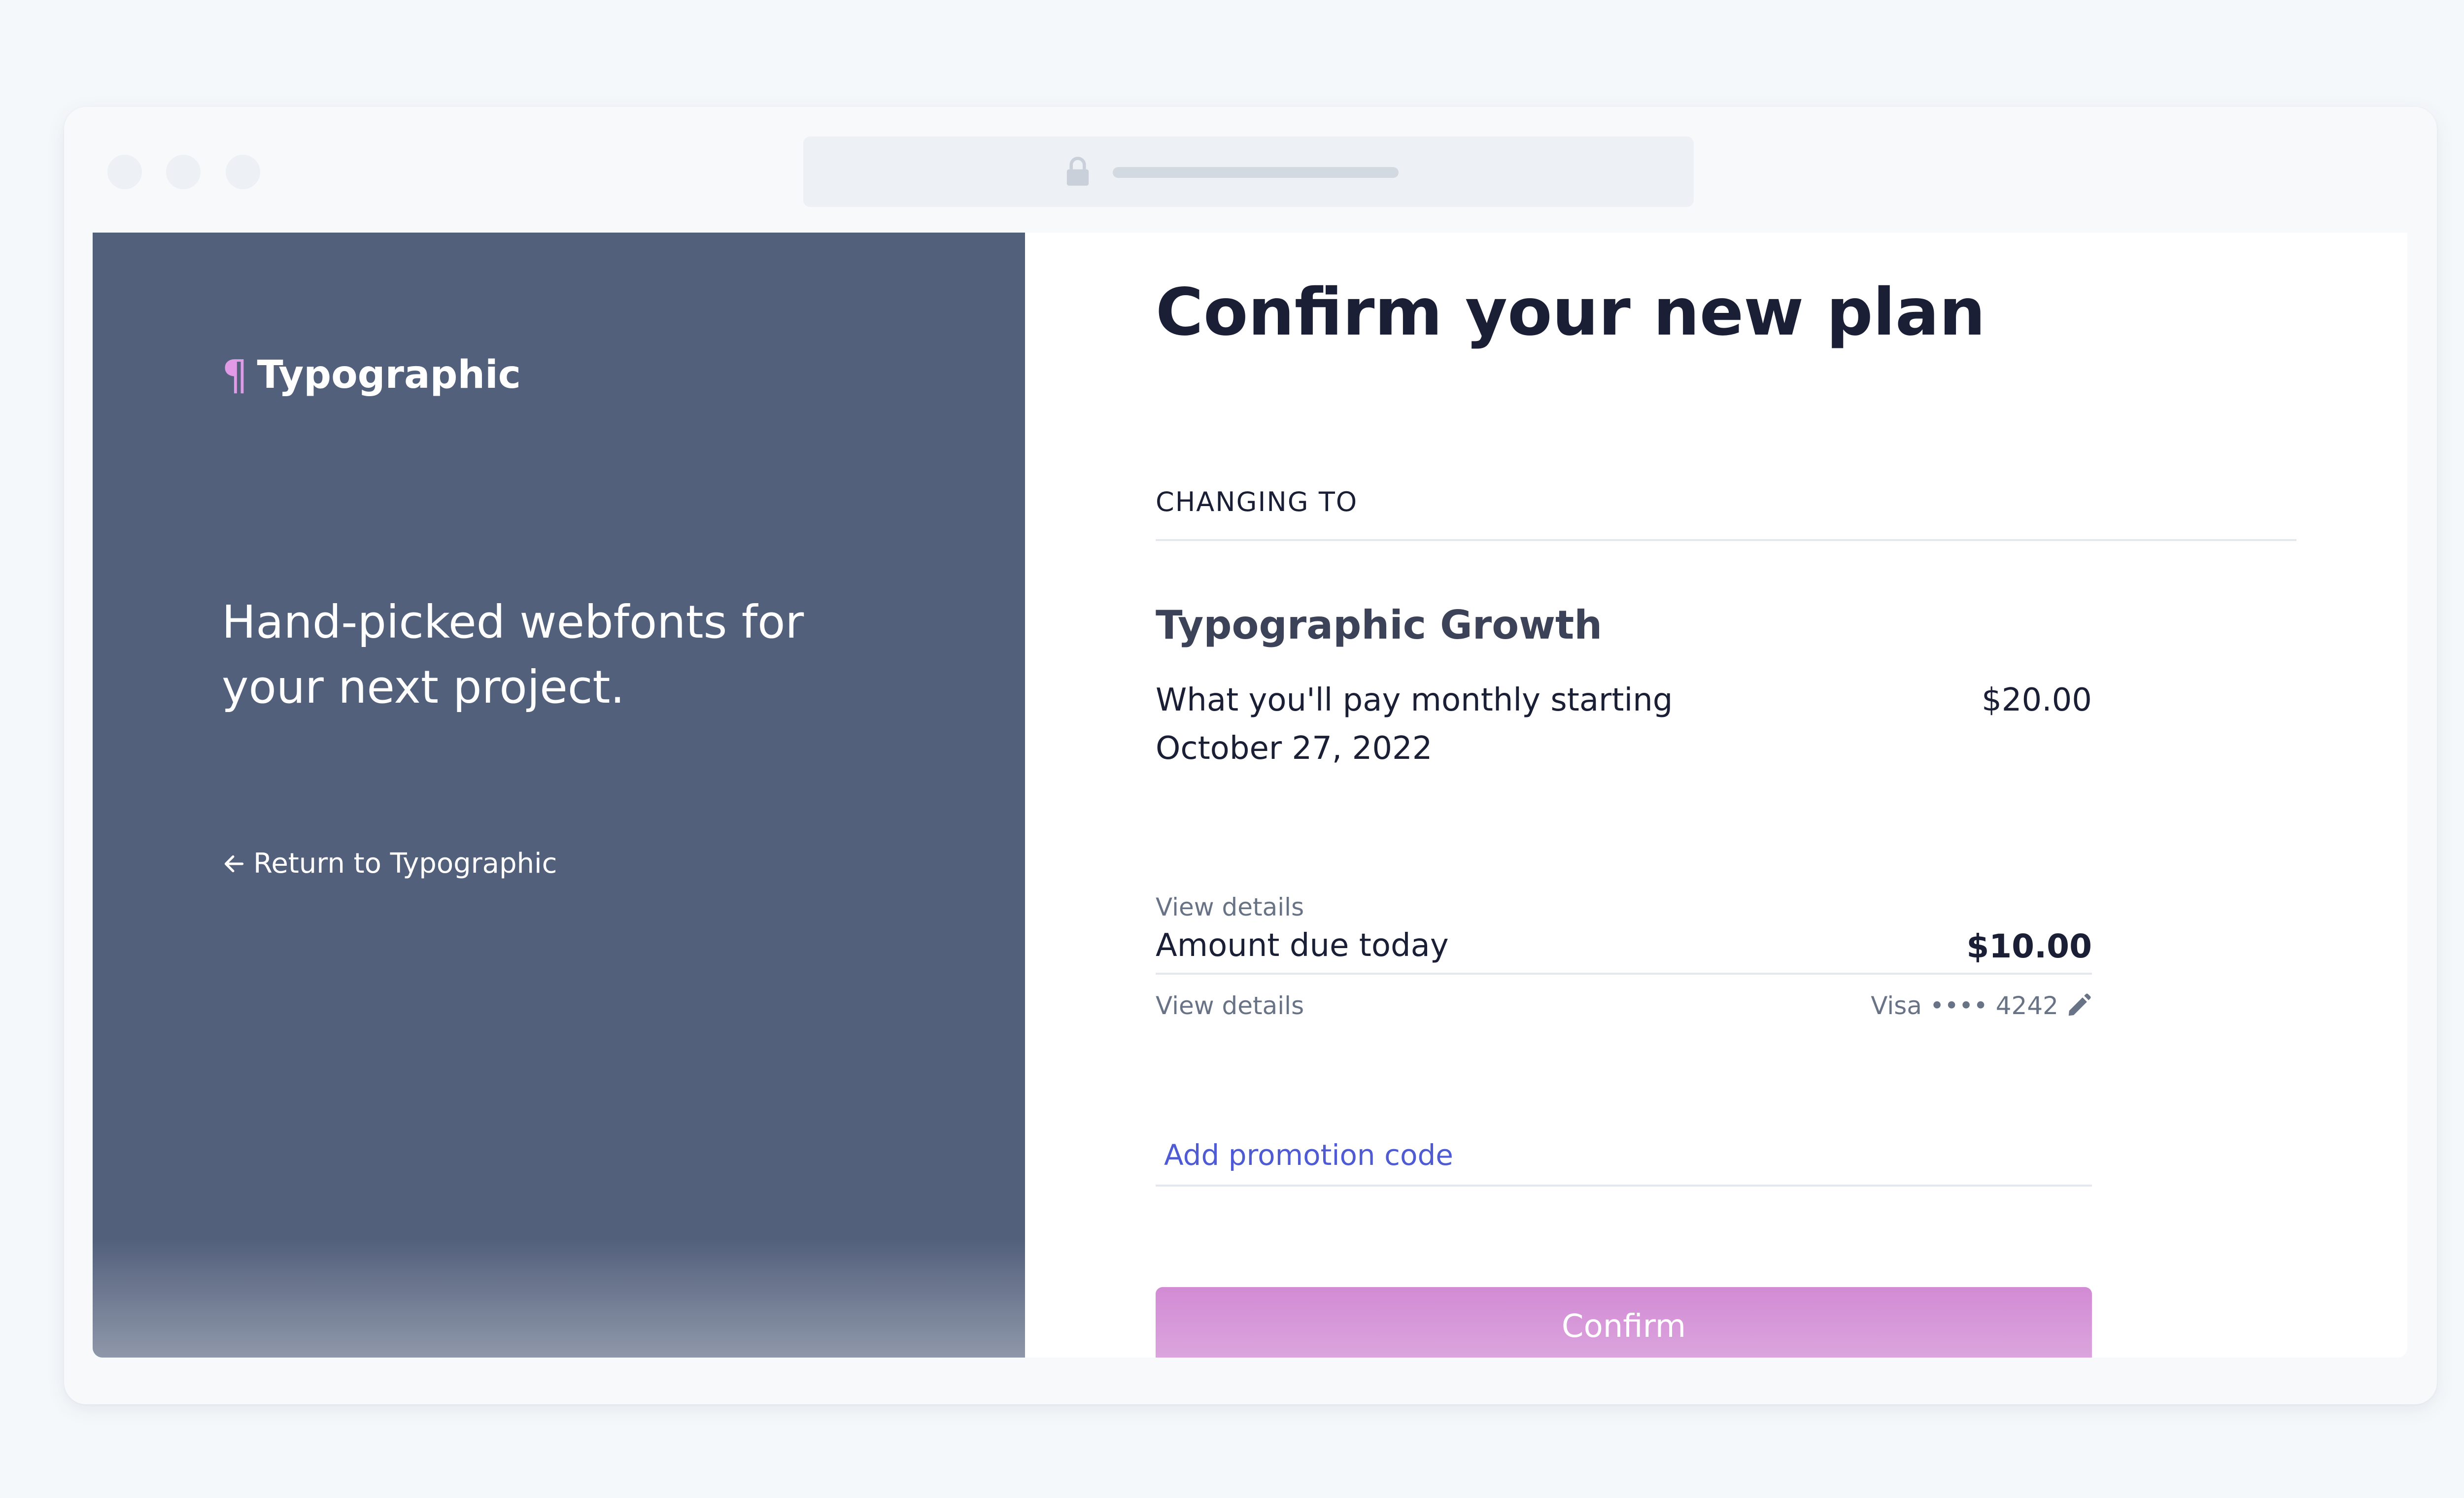 The image size is (2464, 1498). I want to click on section-label: CHANGING TO, so click(1257, 501).